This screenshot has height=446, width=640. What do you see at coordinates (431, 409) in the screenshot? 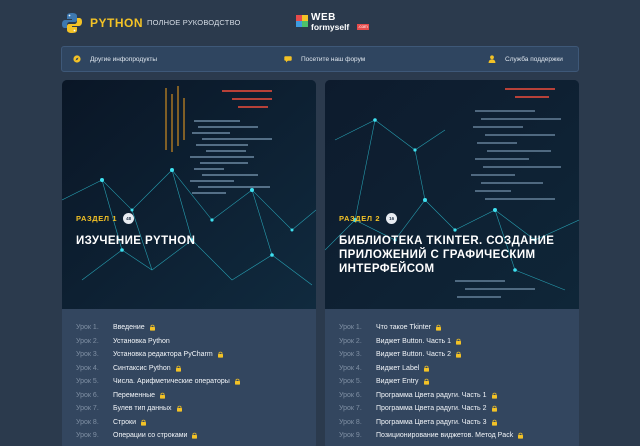
I see `lesson-title: Программа Цвета радуги. Часть 2` at bounding box center [431, 409].